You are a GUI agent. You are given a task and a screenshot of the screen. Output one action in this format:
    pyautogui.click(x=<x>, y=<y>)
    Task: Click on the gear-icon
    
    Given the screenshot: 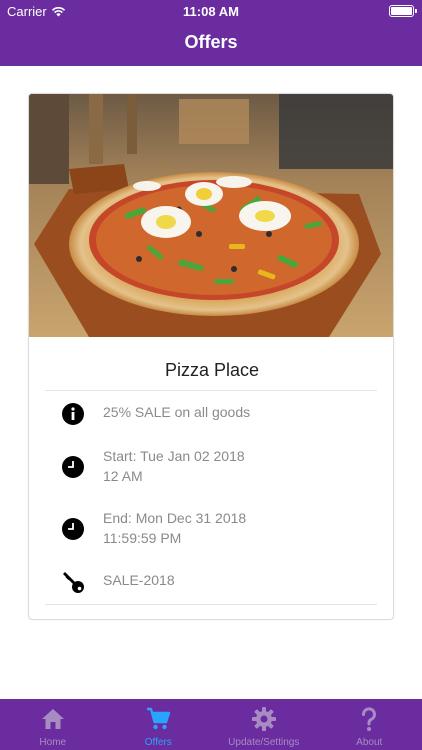 What is the action you would take?
    pyautogui.click(x=263, y=719)
    